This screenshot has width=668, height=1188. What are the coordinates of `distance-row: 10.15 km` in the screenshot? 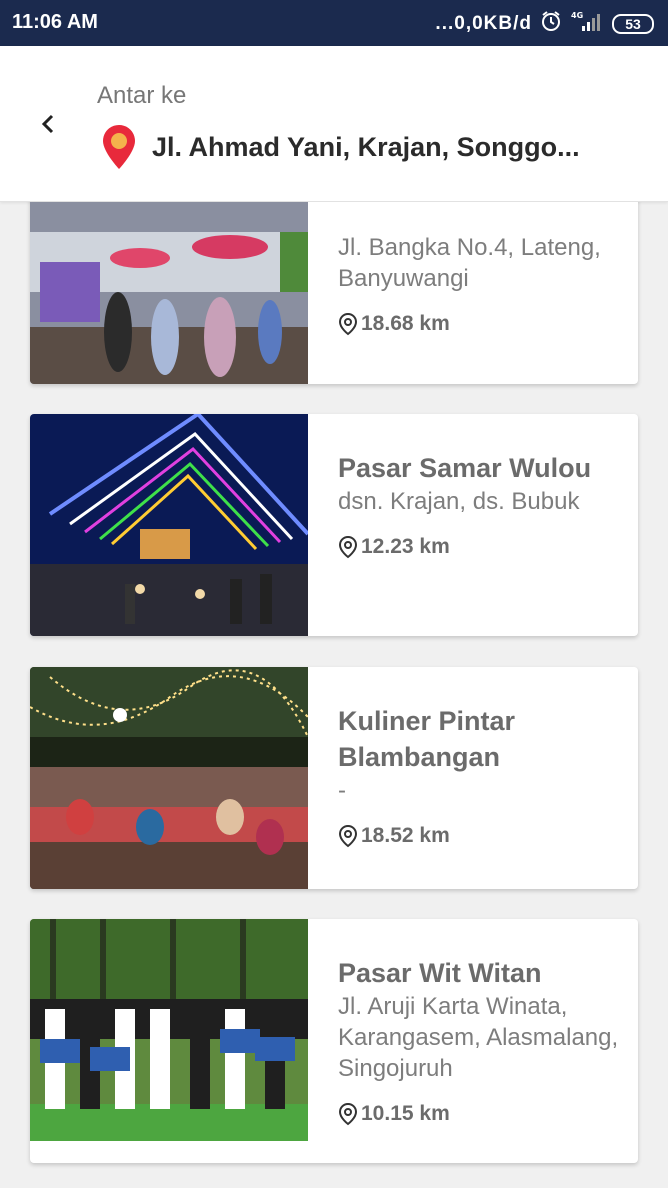 It's located at (483, 1114).